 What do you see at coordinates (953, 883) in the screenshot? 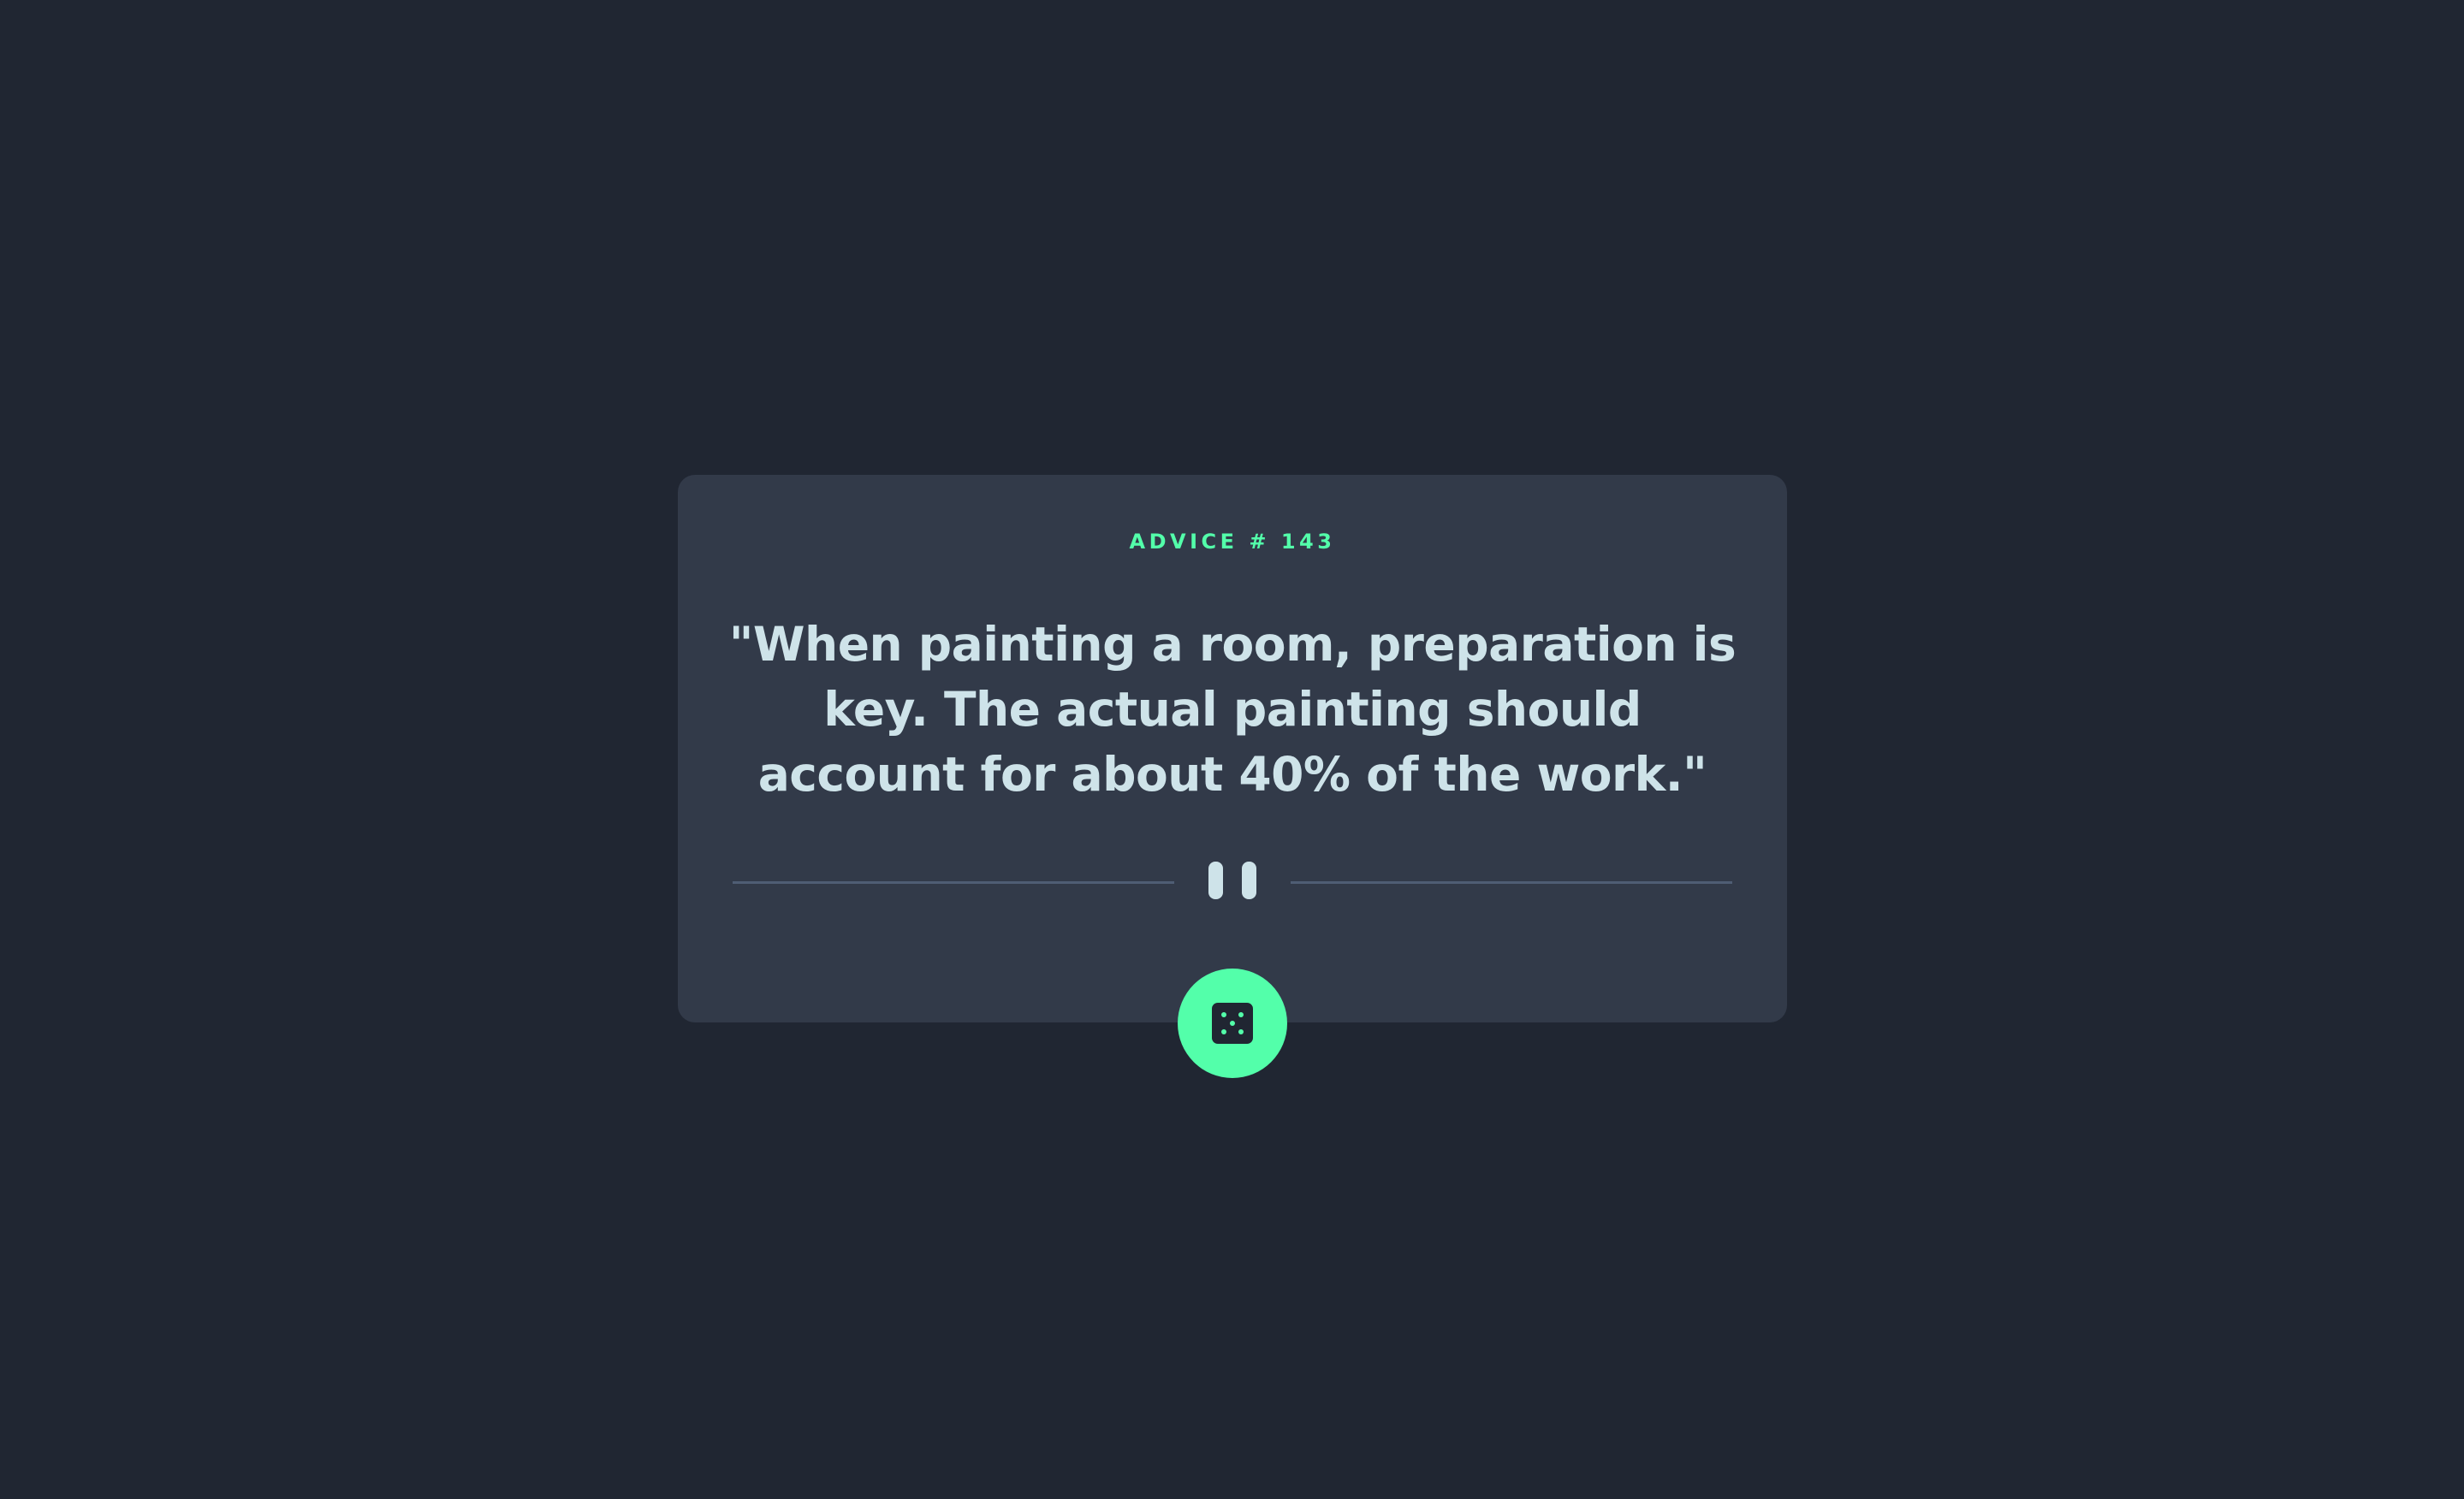
I see `divider-line-left` at bounding box center [953, 883].